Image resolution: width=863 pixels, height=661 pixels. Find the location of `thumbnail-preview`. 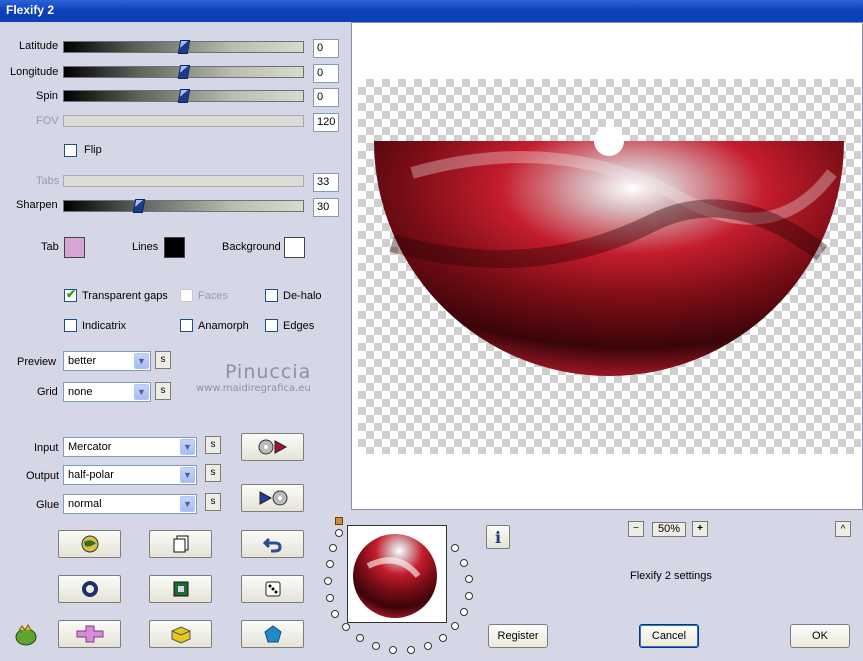

thumbnail-preview is located at coordinates (397, 574).